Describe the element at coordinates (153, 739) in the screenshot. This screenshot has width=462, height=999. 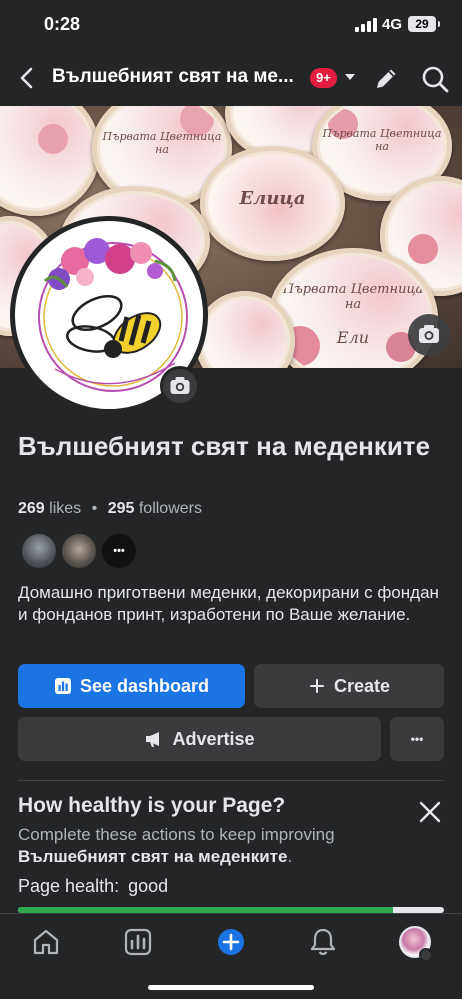
I see `megaphone-icon` at that location.